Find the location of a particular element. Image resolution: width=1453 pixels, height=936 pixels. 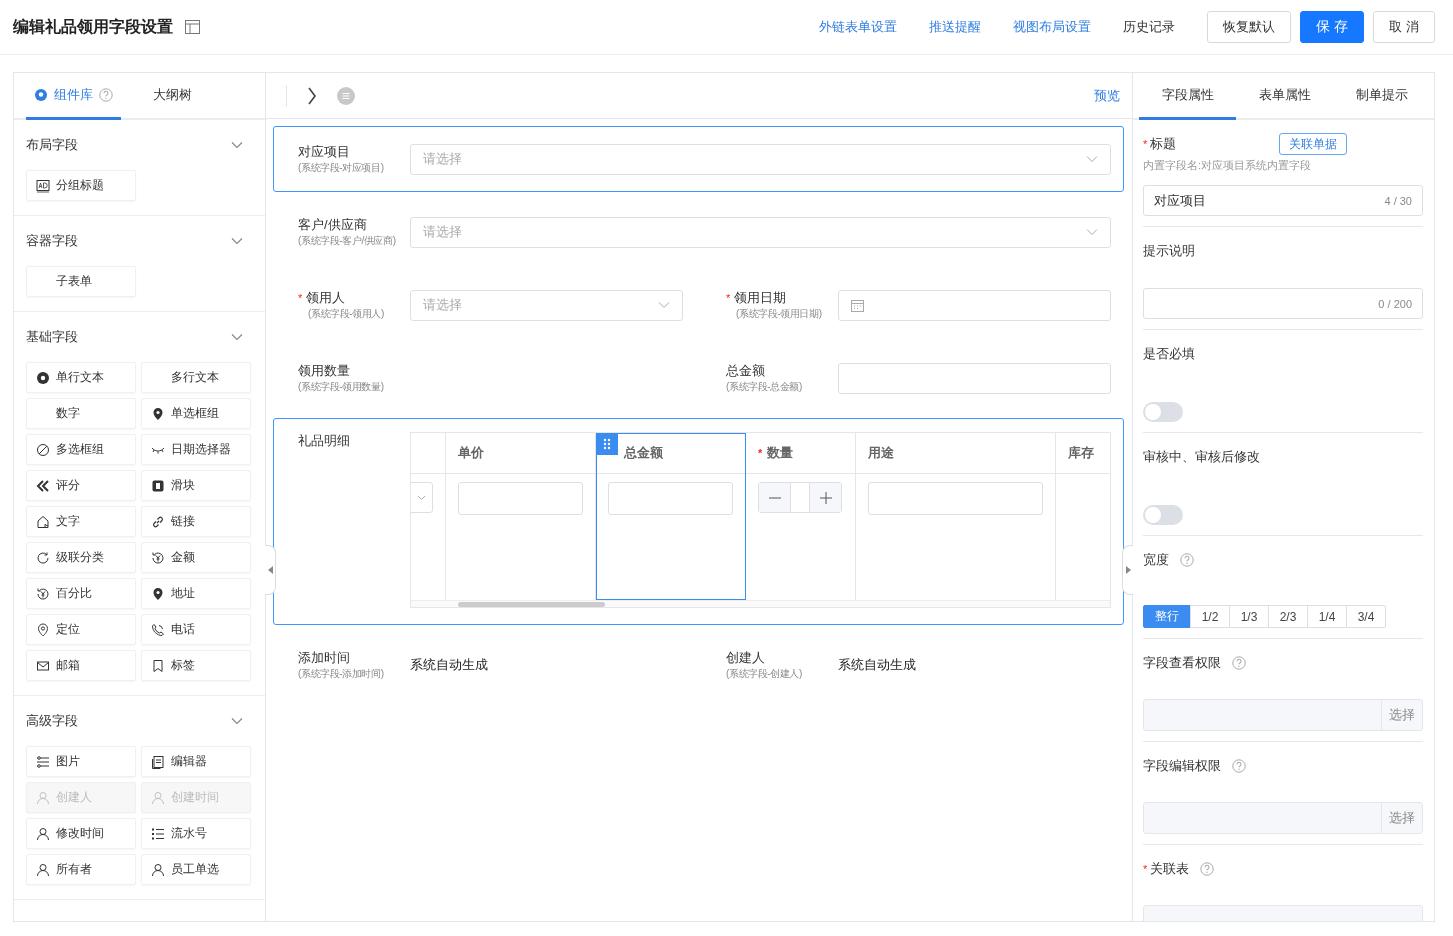

panel-tab: 组件库 is located at coordinates (73, 96).